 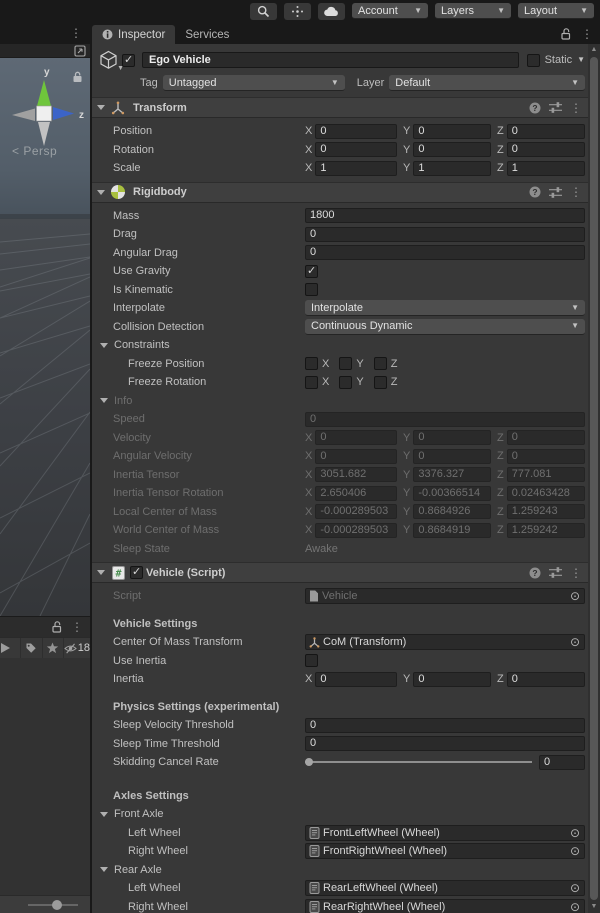 What do you see at coordinates (487, 83) in the screenshot?
I see `layer-dropdown: Default ▼` at bounding box center [487, 83].